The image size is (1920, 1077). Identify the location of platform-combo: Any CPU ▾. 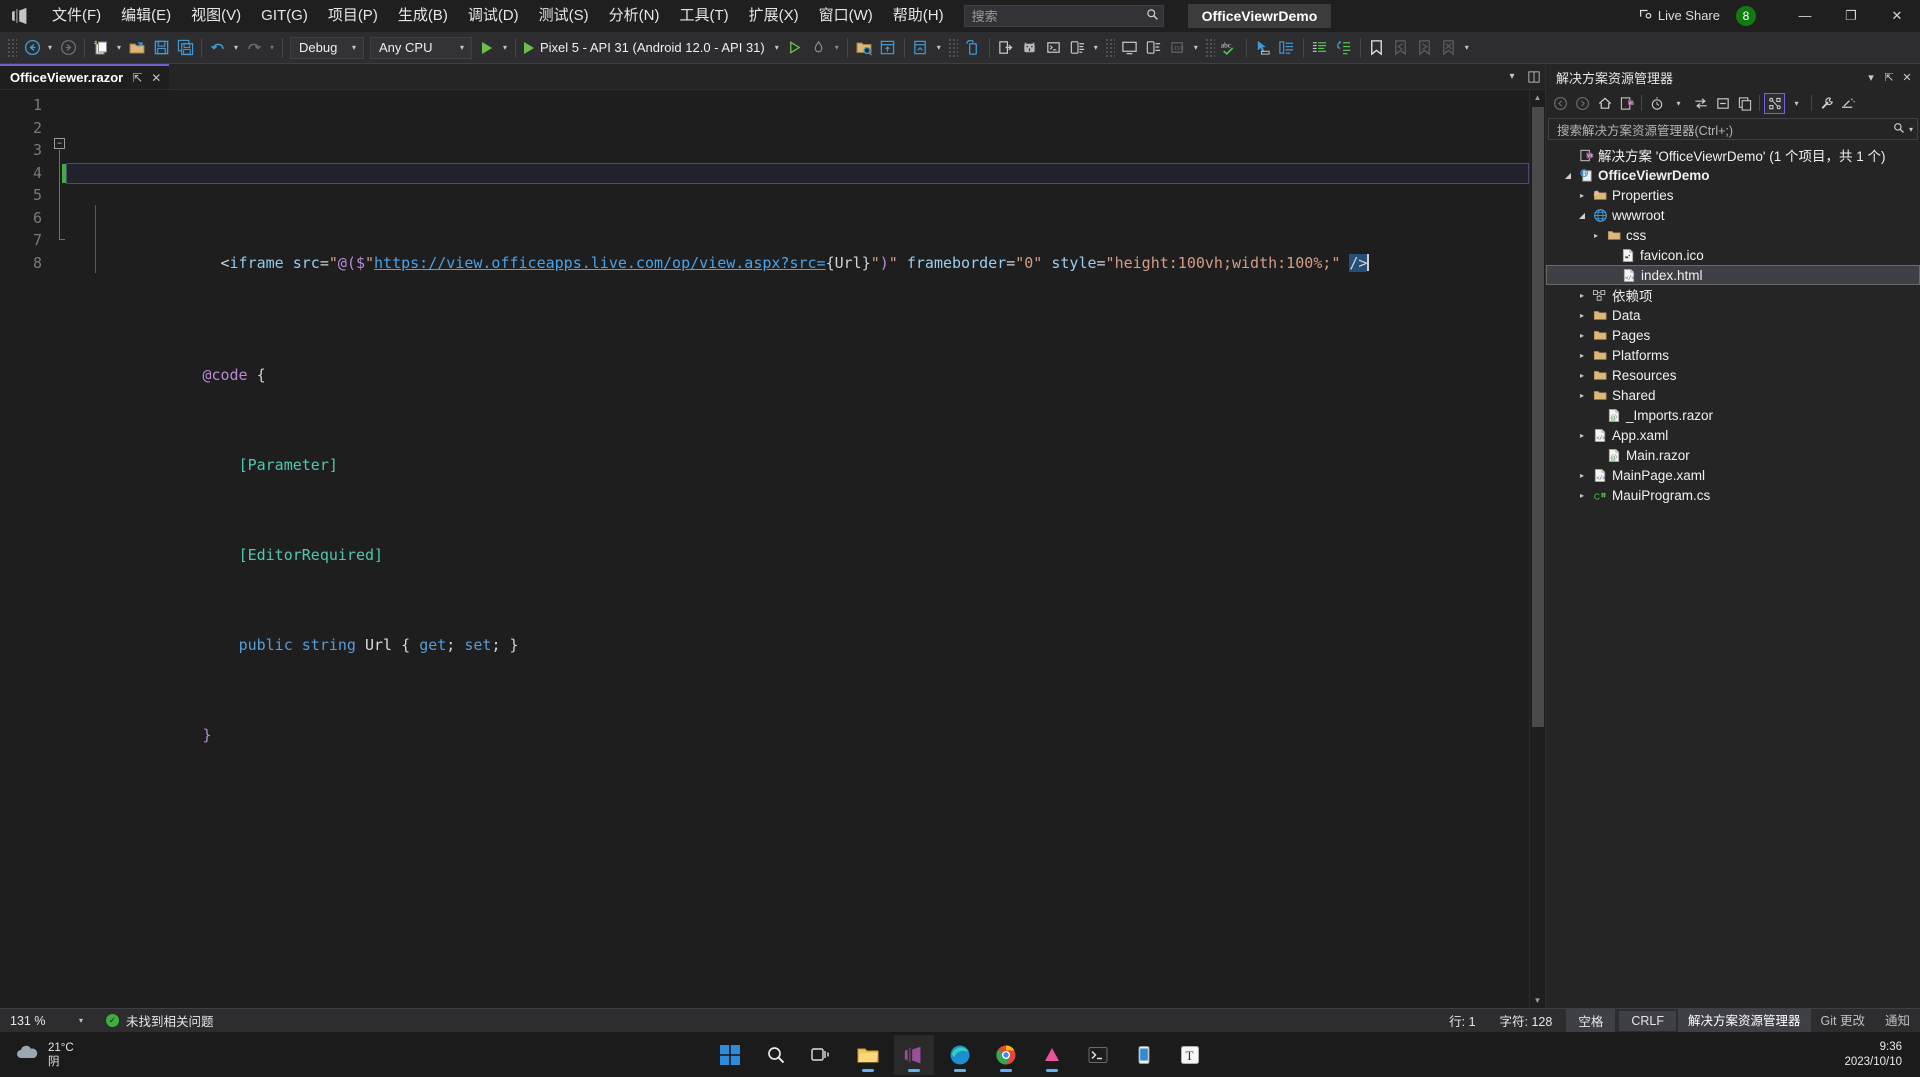
(421, 47).